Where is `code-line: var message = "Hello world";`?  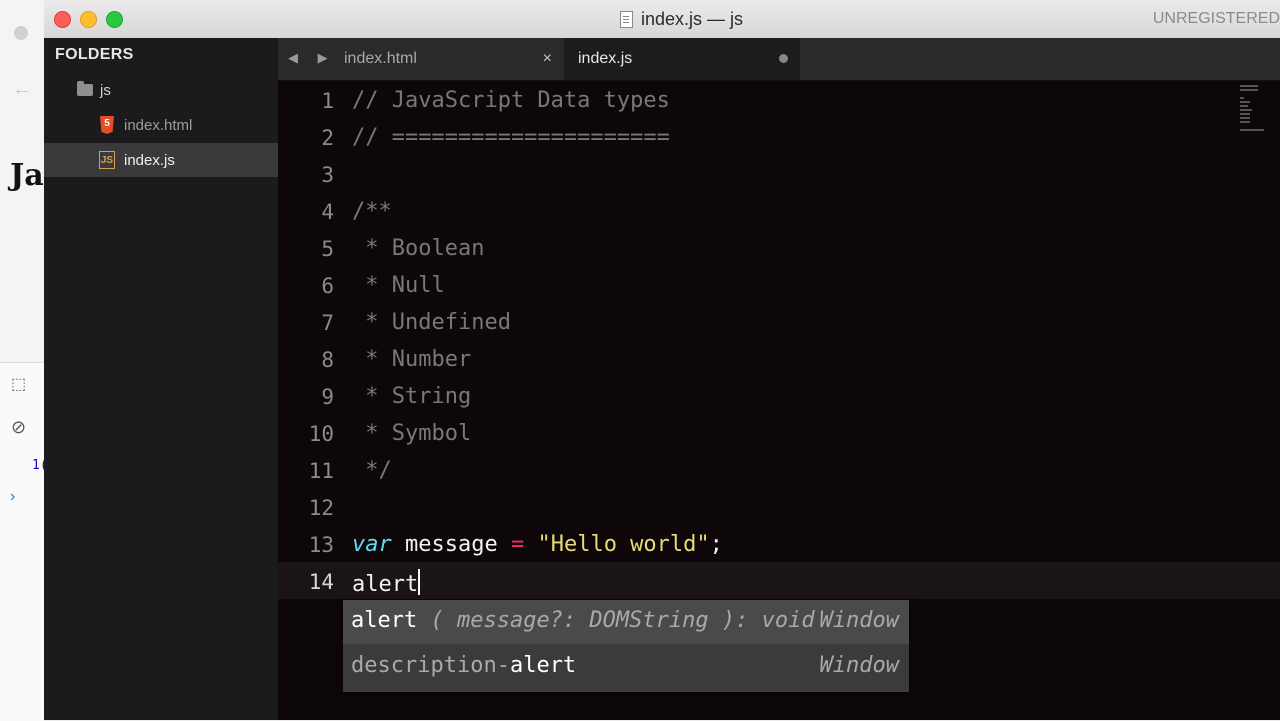 code-line: var message = "Hello world"; is located at coordinates (537, 544).